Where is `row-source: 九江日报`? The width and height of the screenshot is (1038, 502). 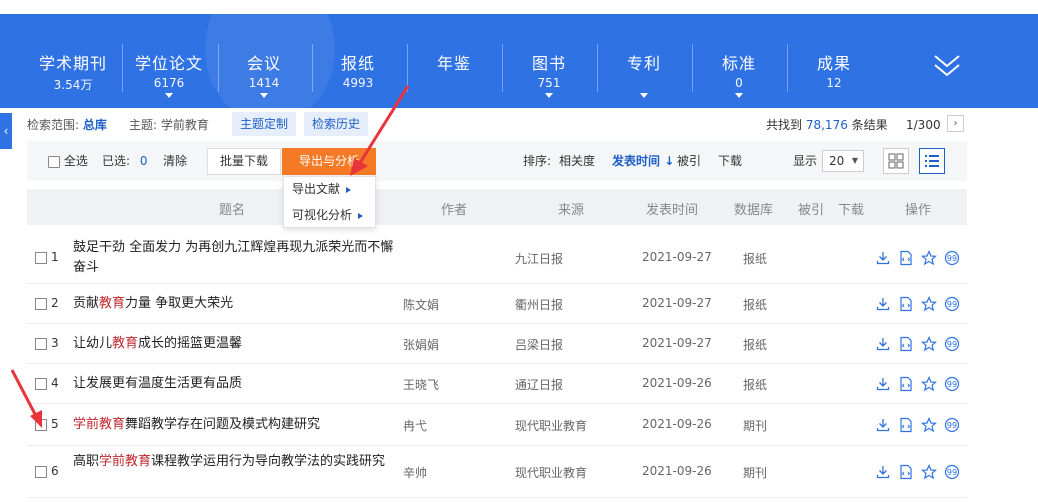 row-source: 九江日报 is located at coordinates (539, 258).